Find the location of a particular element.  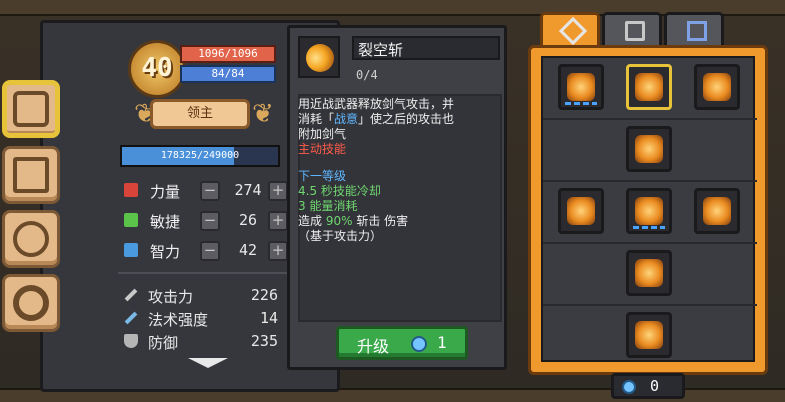

tab-skills-book is located at coordinates (31, 109).